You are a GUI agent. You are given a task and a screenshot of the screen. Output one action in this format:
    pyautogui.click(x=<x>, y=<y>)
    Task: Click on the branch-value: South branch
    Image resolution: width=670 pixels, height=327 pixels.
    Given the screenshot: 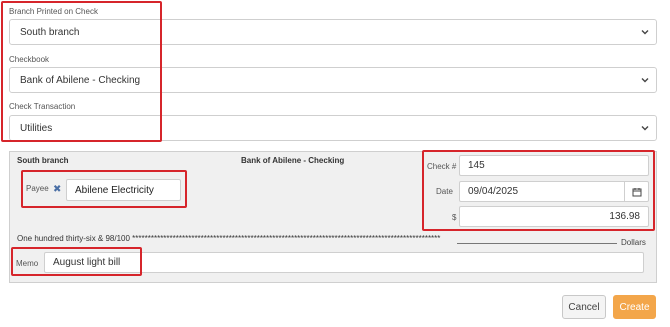 What is the action you would take?
    pyautogui.click(x=50, y=32)
    